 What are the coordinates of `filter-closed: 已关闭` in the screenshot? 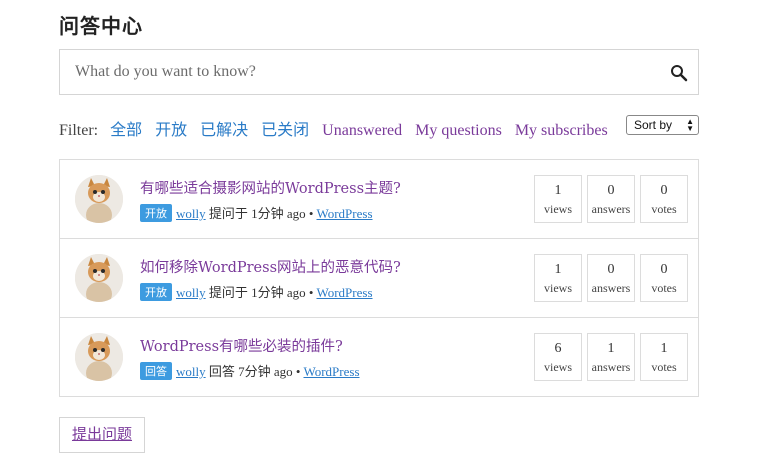 It's located at (285, 130).